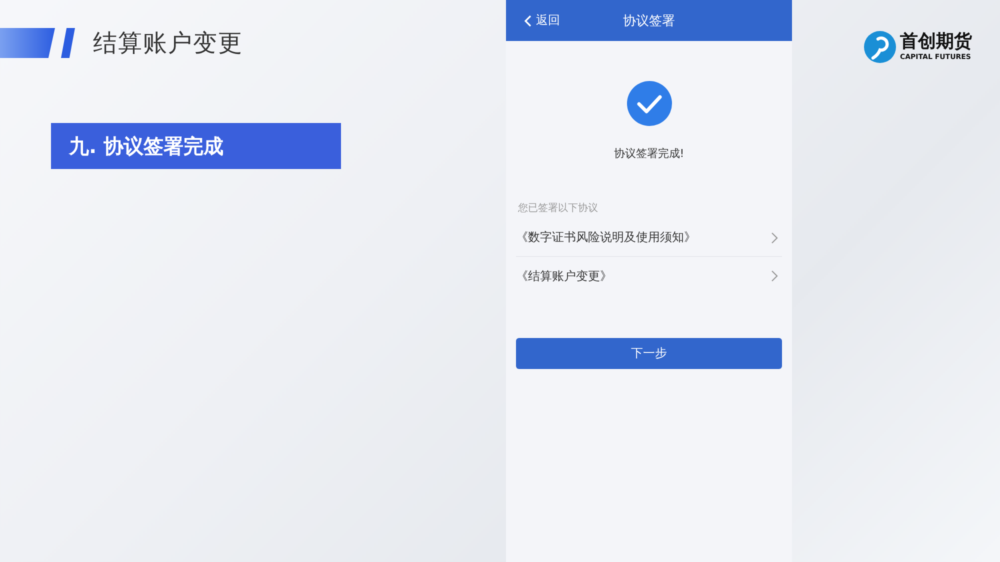 The image size is (1000, 562). I want to click on check-circle-icon, so click(649, 103).